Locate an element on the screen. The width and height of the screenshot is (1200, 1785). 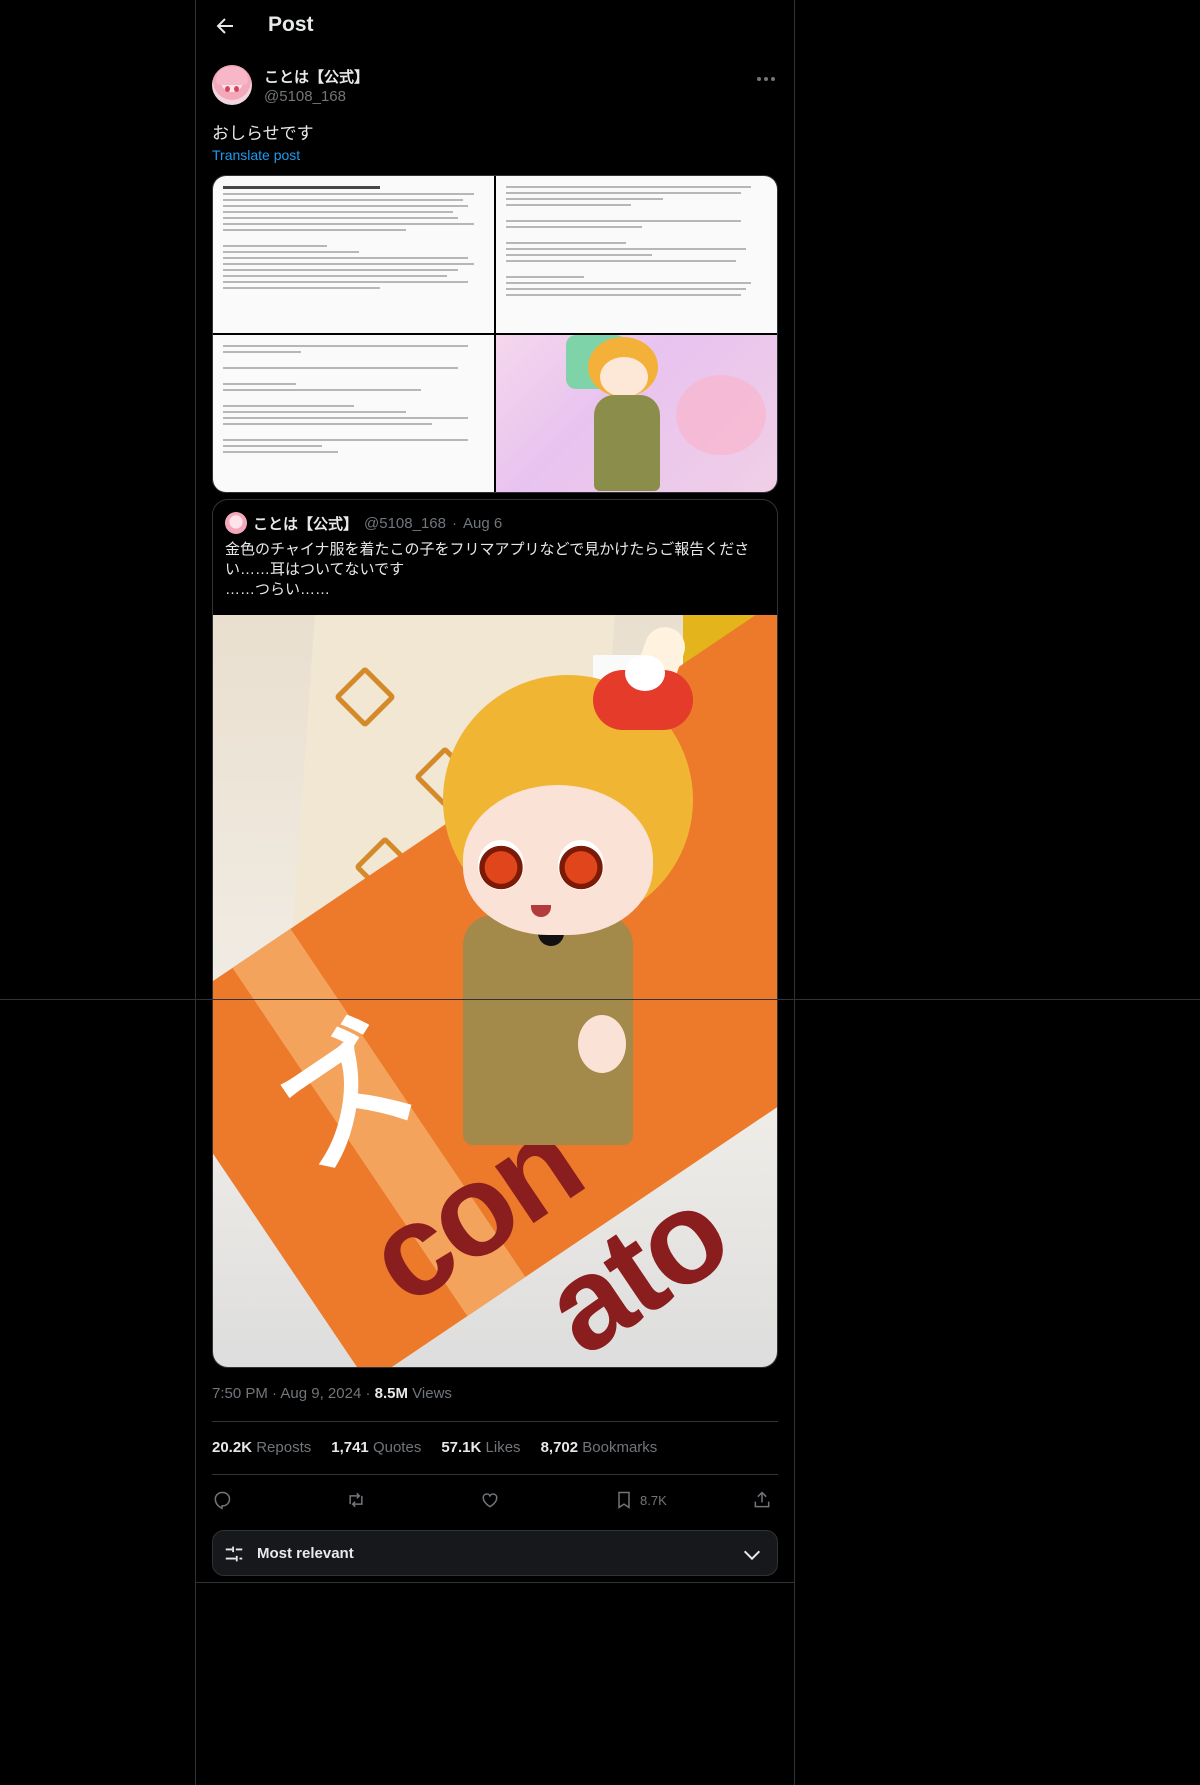
repost-icon is located at coordinates (356, 1500).